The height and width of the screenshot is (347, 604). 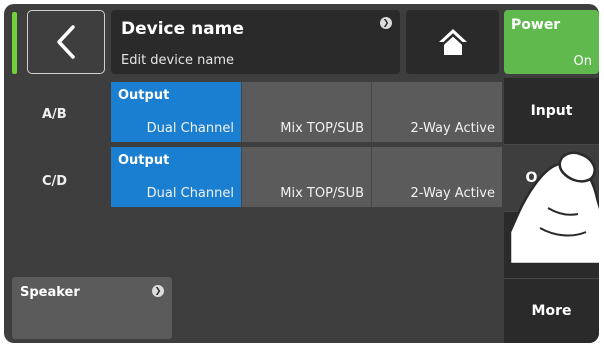 I want to click on power-button: Power On, so click(x=551, y=42).